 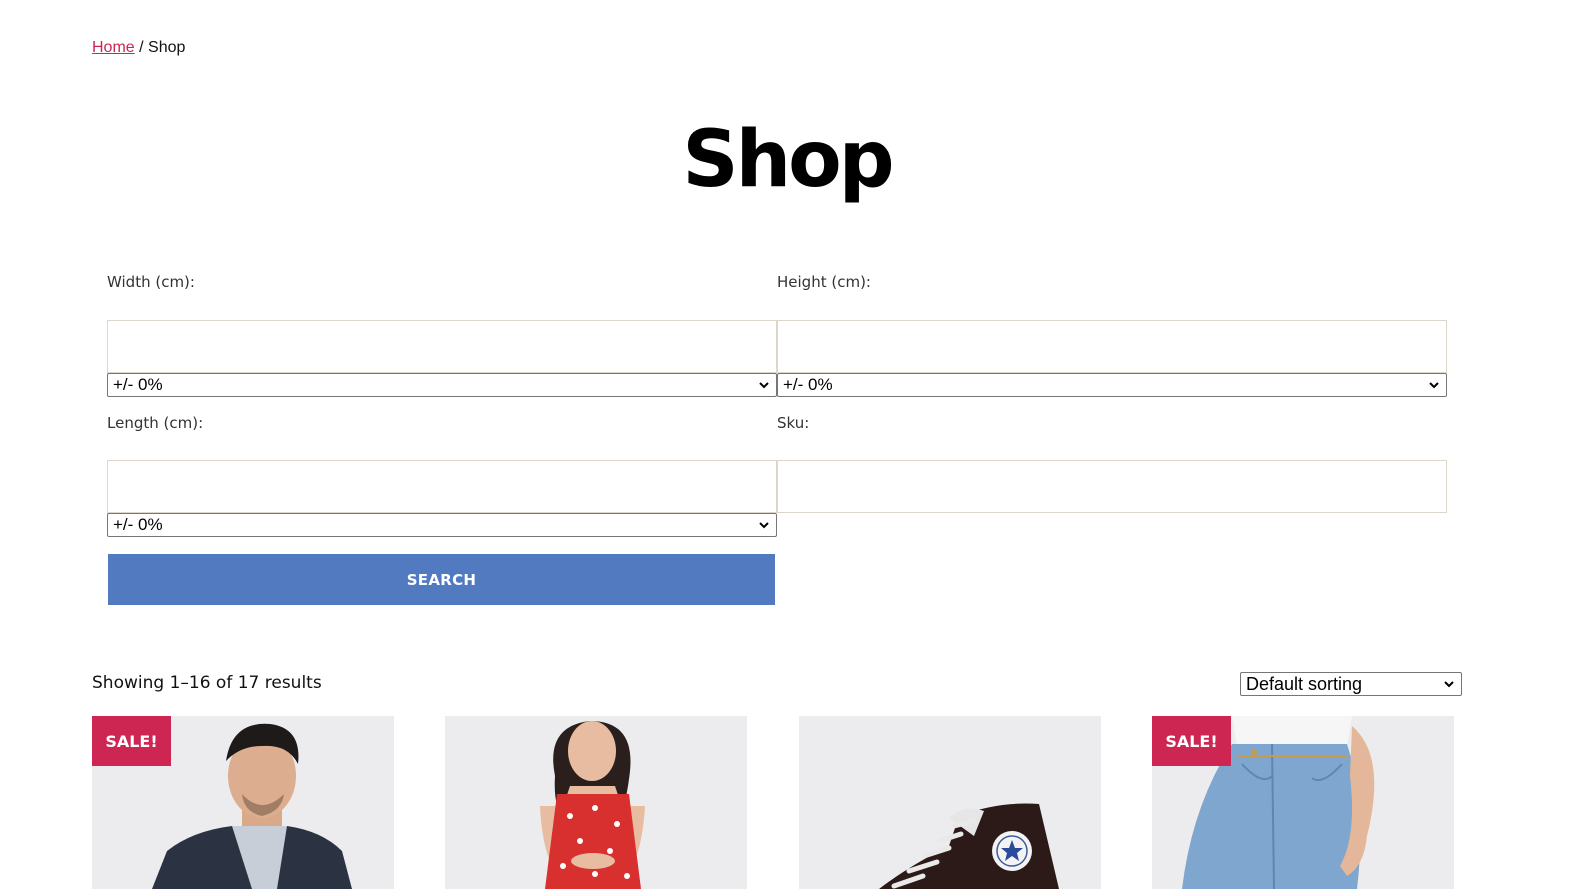 I want to click on width-tolerance-select: +/- 0%, so click(x=442, y=385).